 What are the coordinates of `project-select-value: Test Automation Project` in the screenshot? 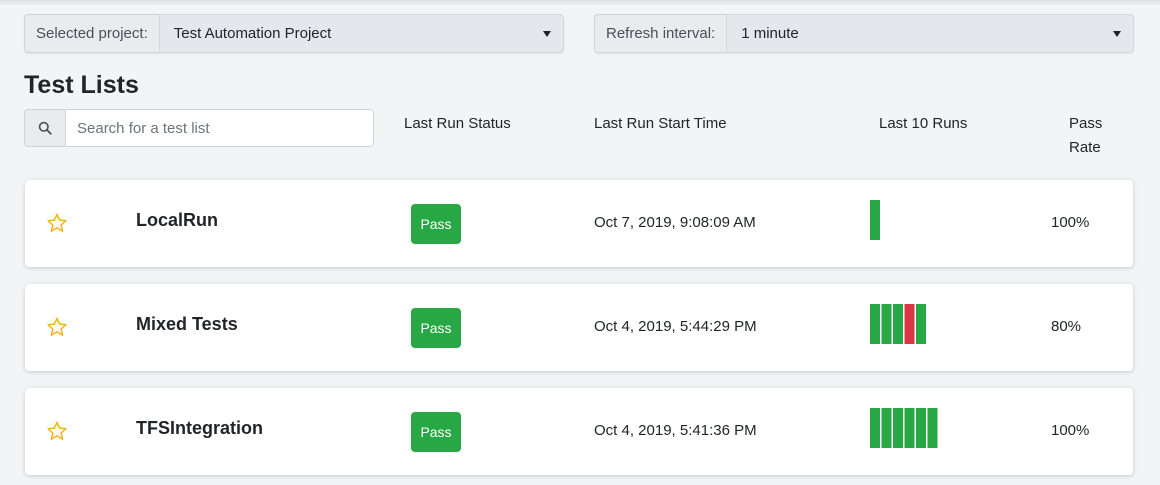 It's located at (252, 33).